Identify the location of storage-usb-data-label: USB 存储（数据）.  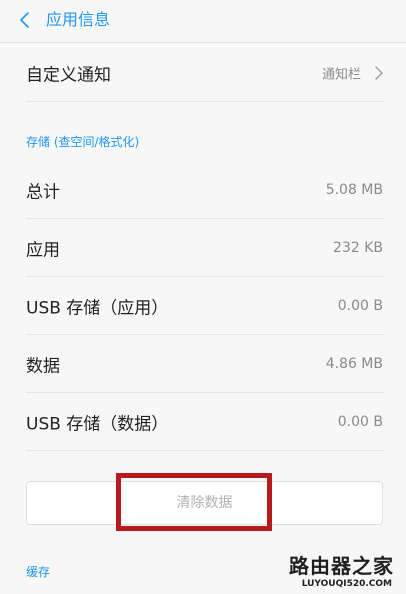
(97, 424).